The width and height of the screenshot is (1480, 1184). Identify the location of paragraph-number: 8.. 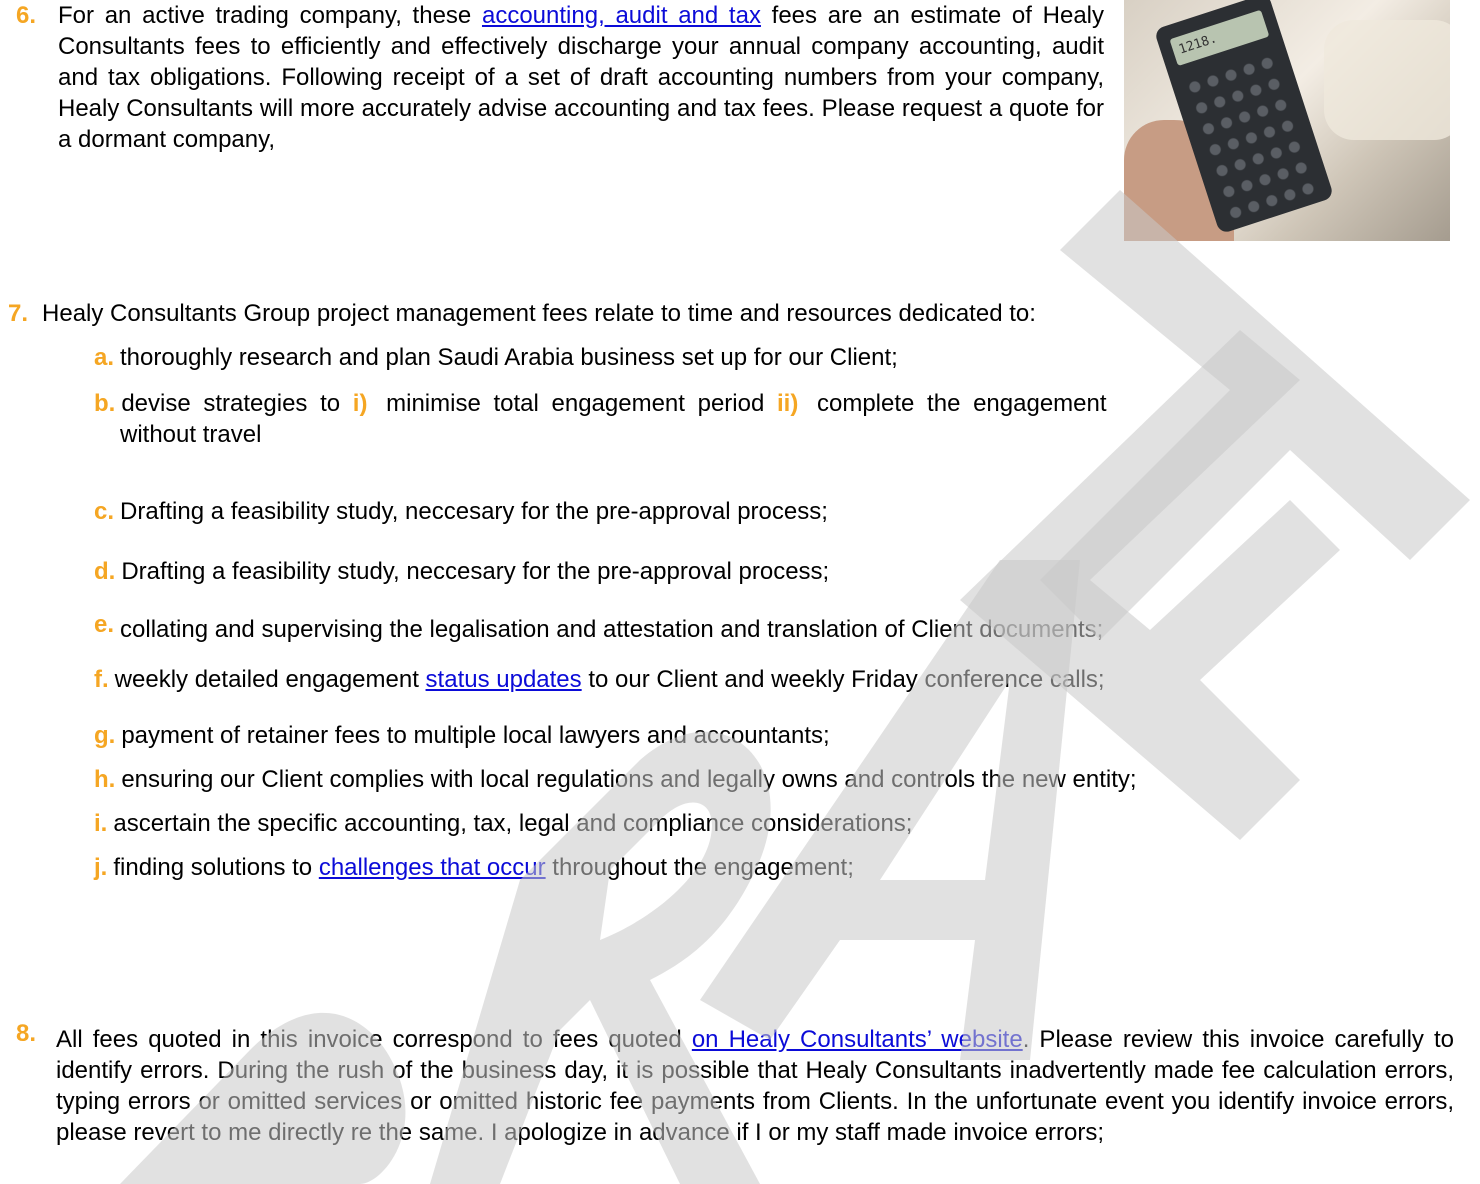
(26, 1033).